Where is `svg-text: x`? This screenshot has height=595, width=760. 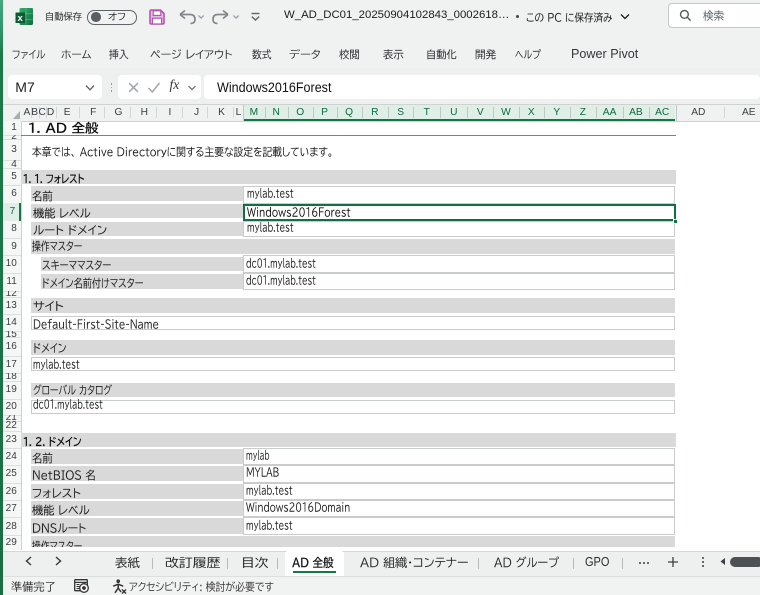 svg-text: x is located at coordinates (21, 18).